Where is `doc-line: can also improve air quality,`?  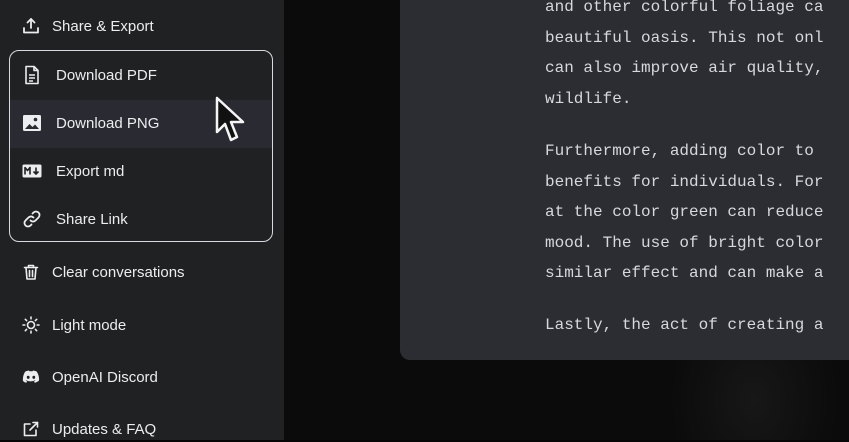
doc-line: can also improve air quality, is located at coordinates (684, 68).